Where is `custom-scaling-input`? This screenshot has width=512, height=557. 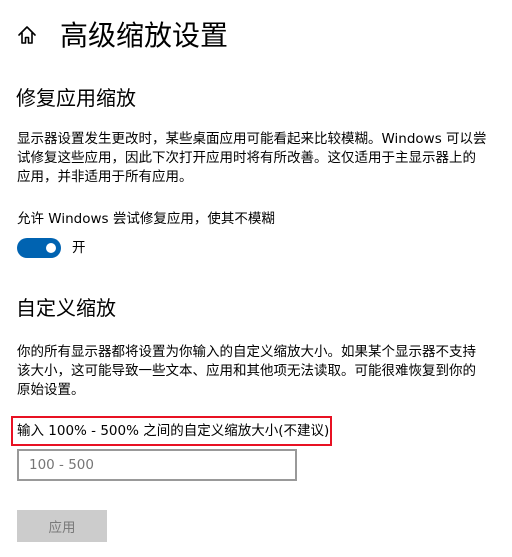 custom-scaling-input is located at coordinates (157, 465).